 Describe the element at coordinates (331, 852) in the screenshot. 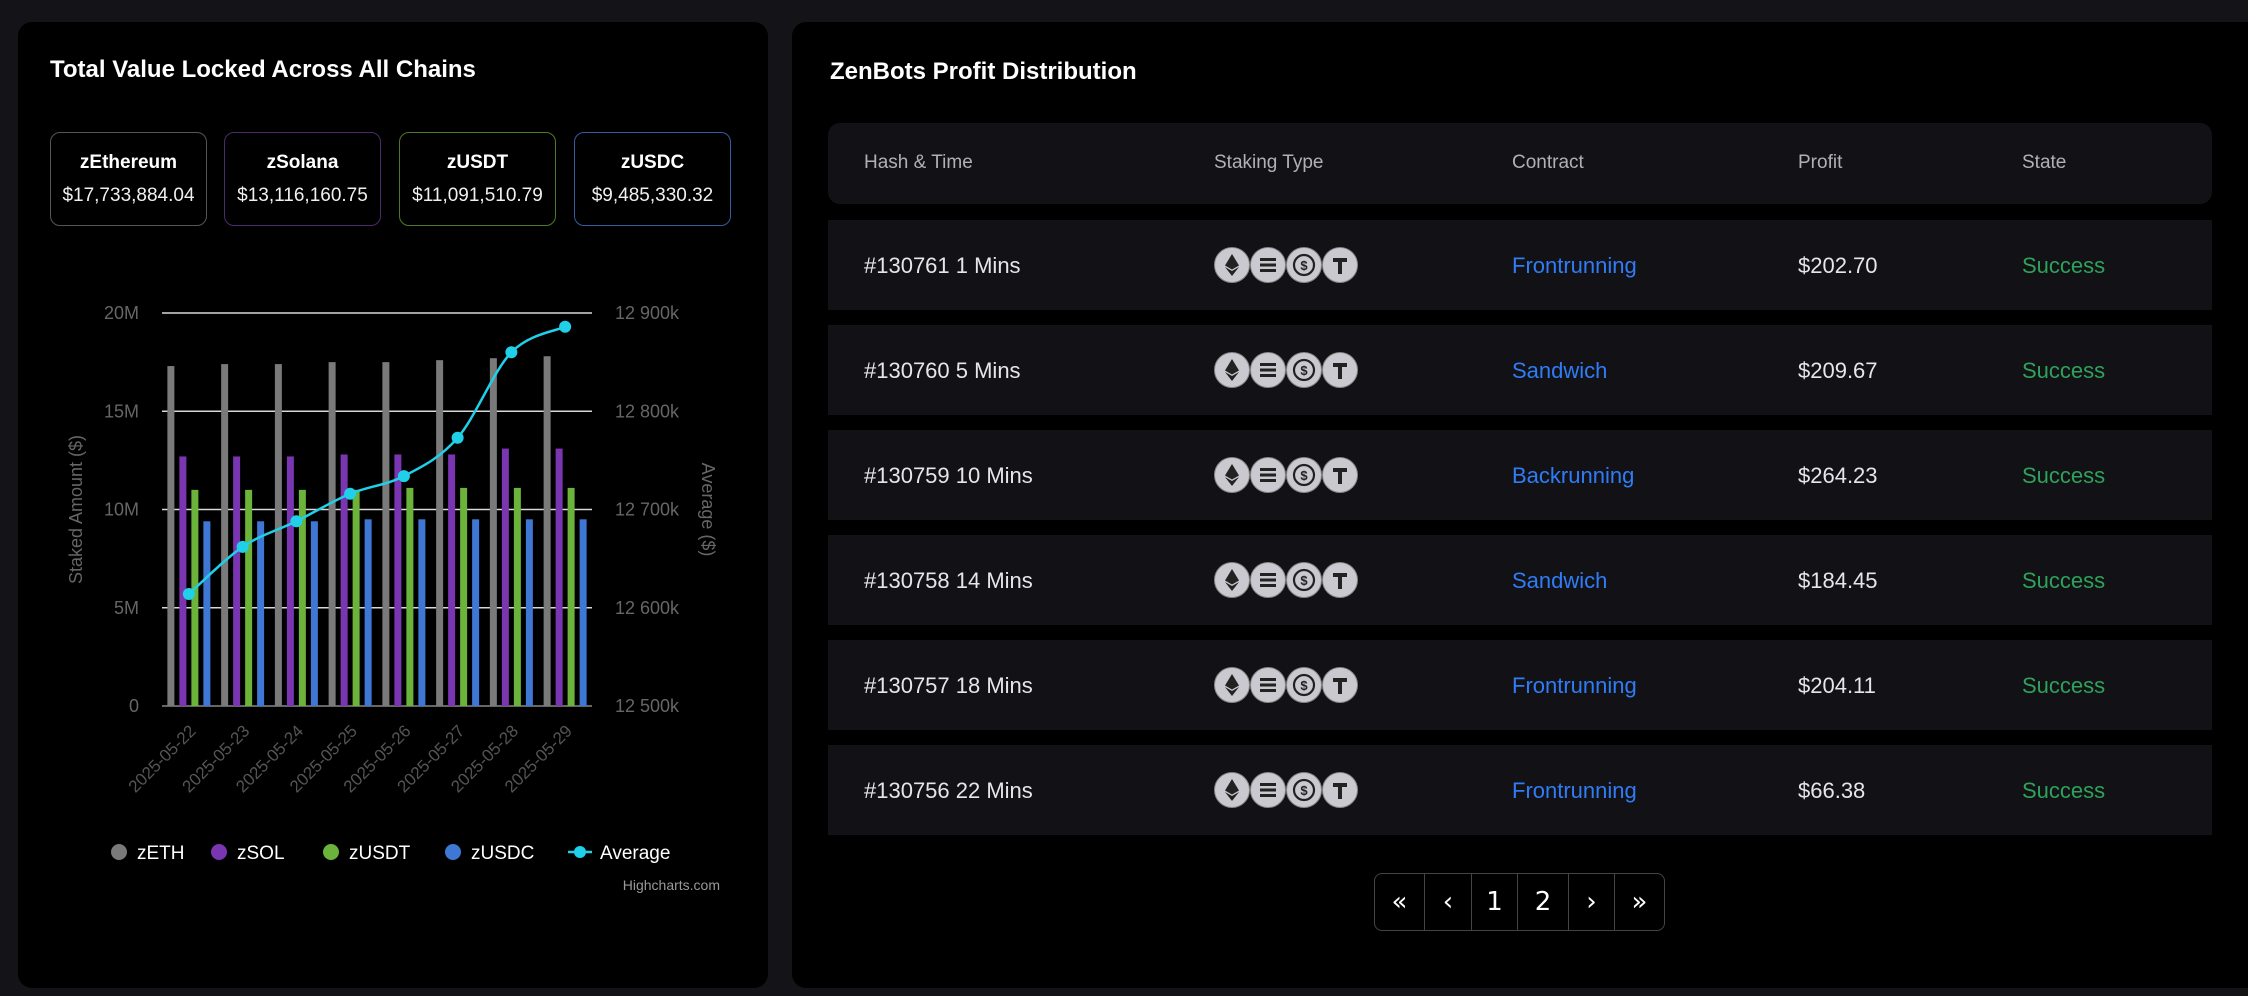

I see `legend-marker-zusdt` at that location.